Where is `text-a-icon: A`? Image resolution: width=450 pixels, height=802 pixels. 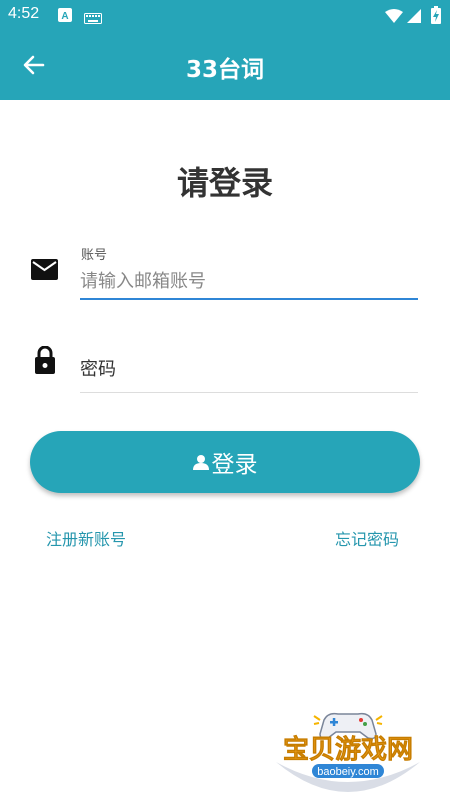
text-a-icon: A is located at coordinates (65, 16).